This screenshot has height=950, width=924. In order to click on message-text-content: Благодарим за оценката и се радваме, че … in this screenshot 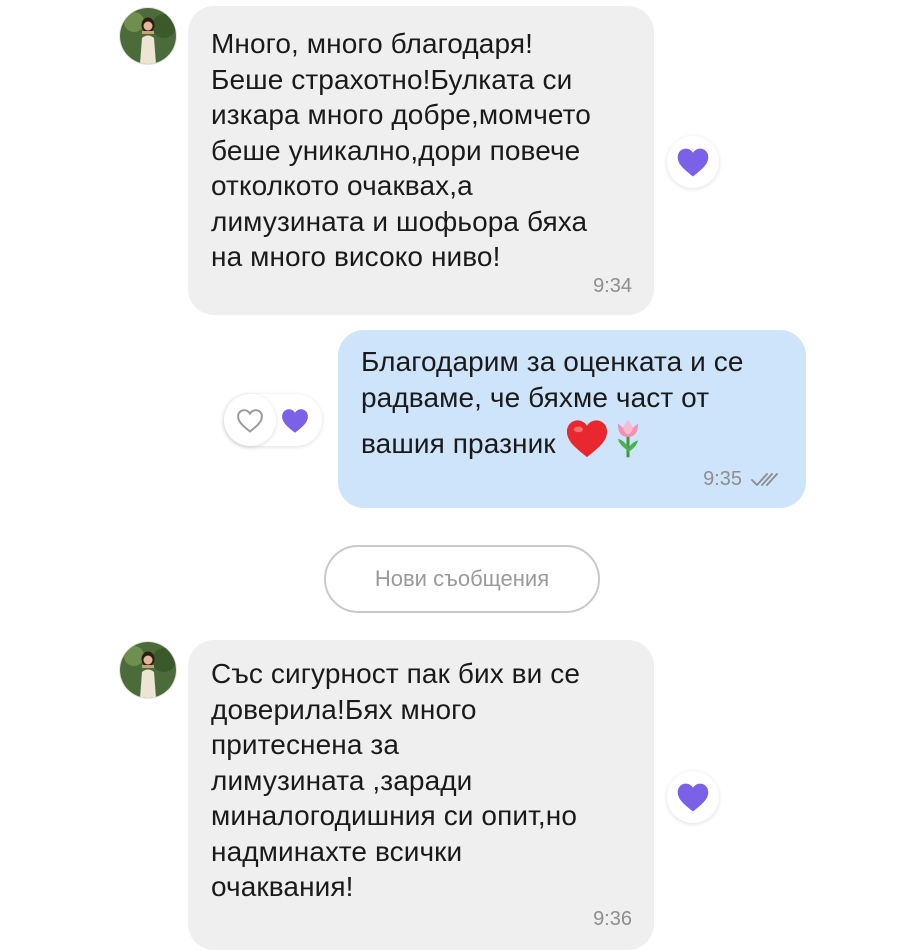, I will do `click(552, 402)`.